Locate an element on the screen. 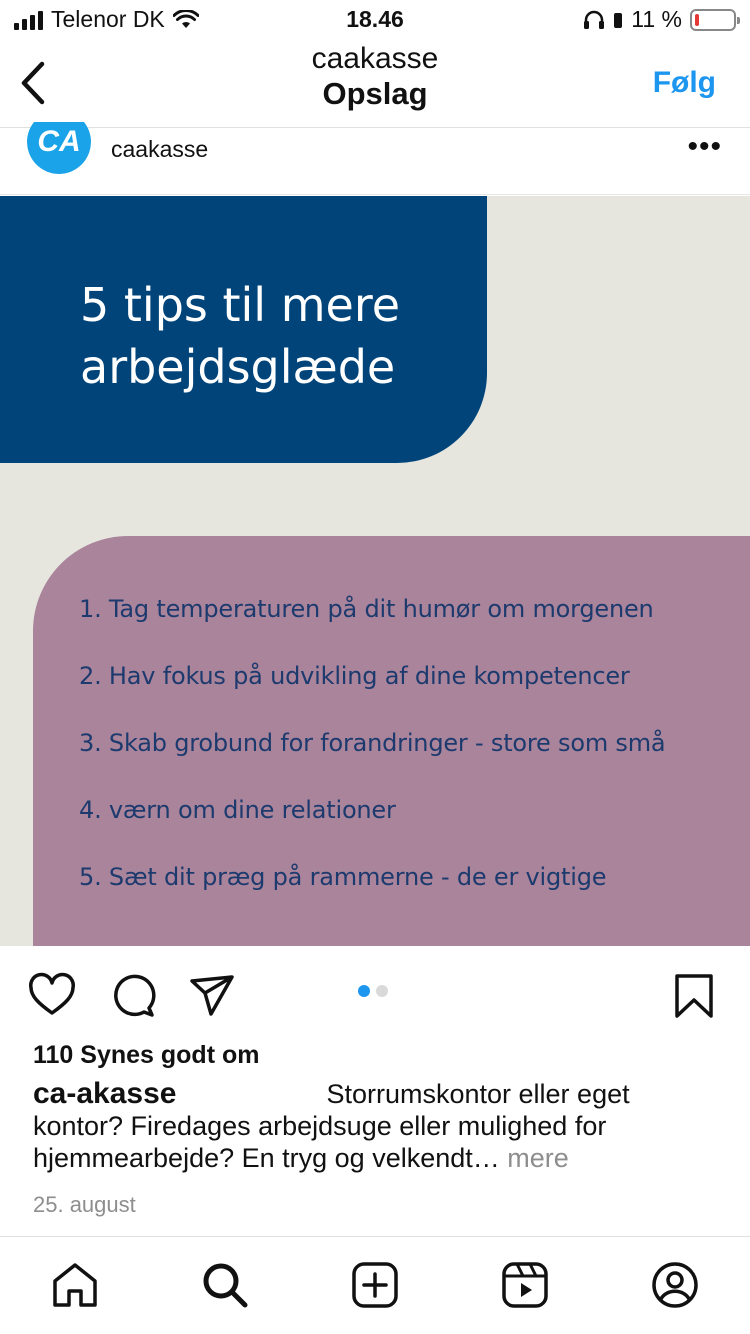 This screenshot has height=1334, width=750. battery-icon is located at coordinates (715, 19).